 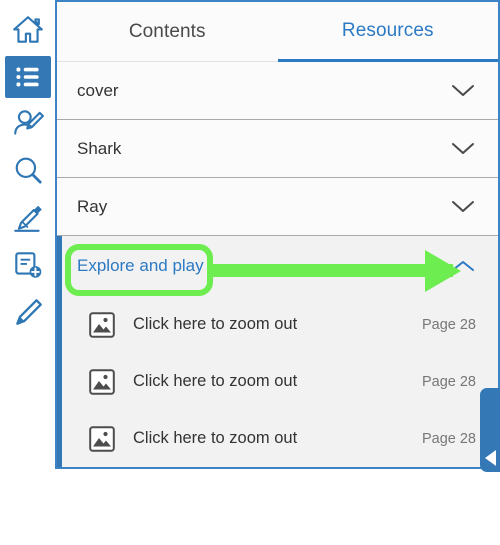 I want to click on accordion-label: Ray, so click(x=92, y=206).